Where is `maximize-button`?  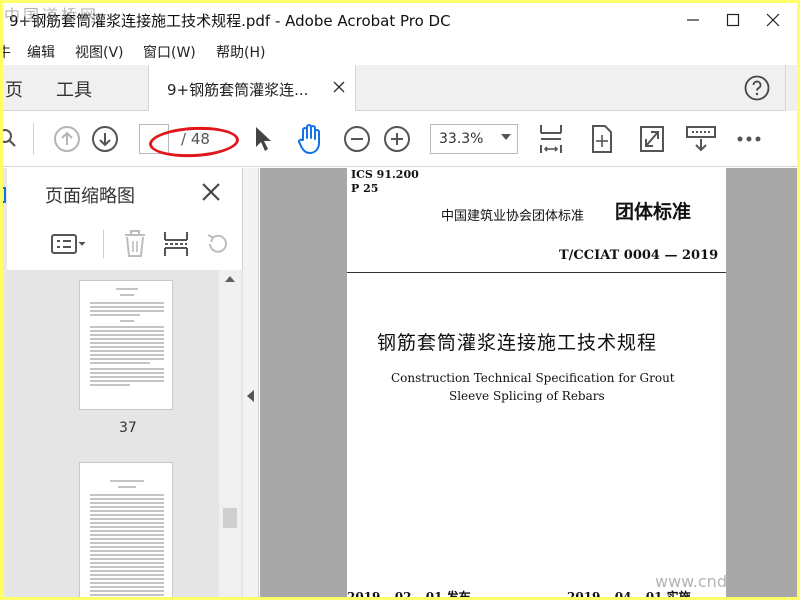 maximize-button is located at coordinates (733, 20).